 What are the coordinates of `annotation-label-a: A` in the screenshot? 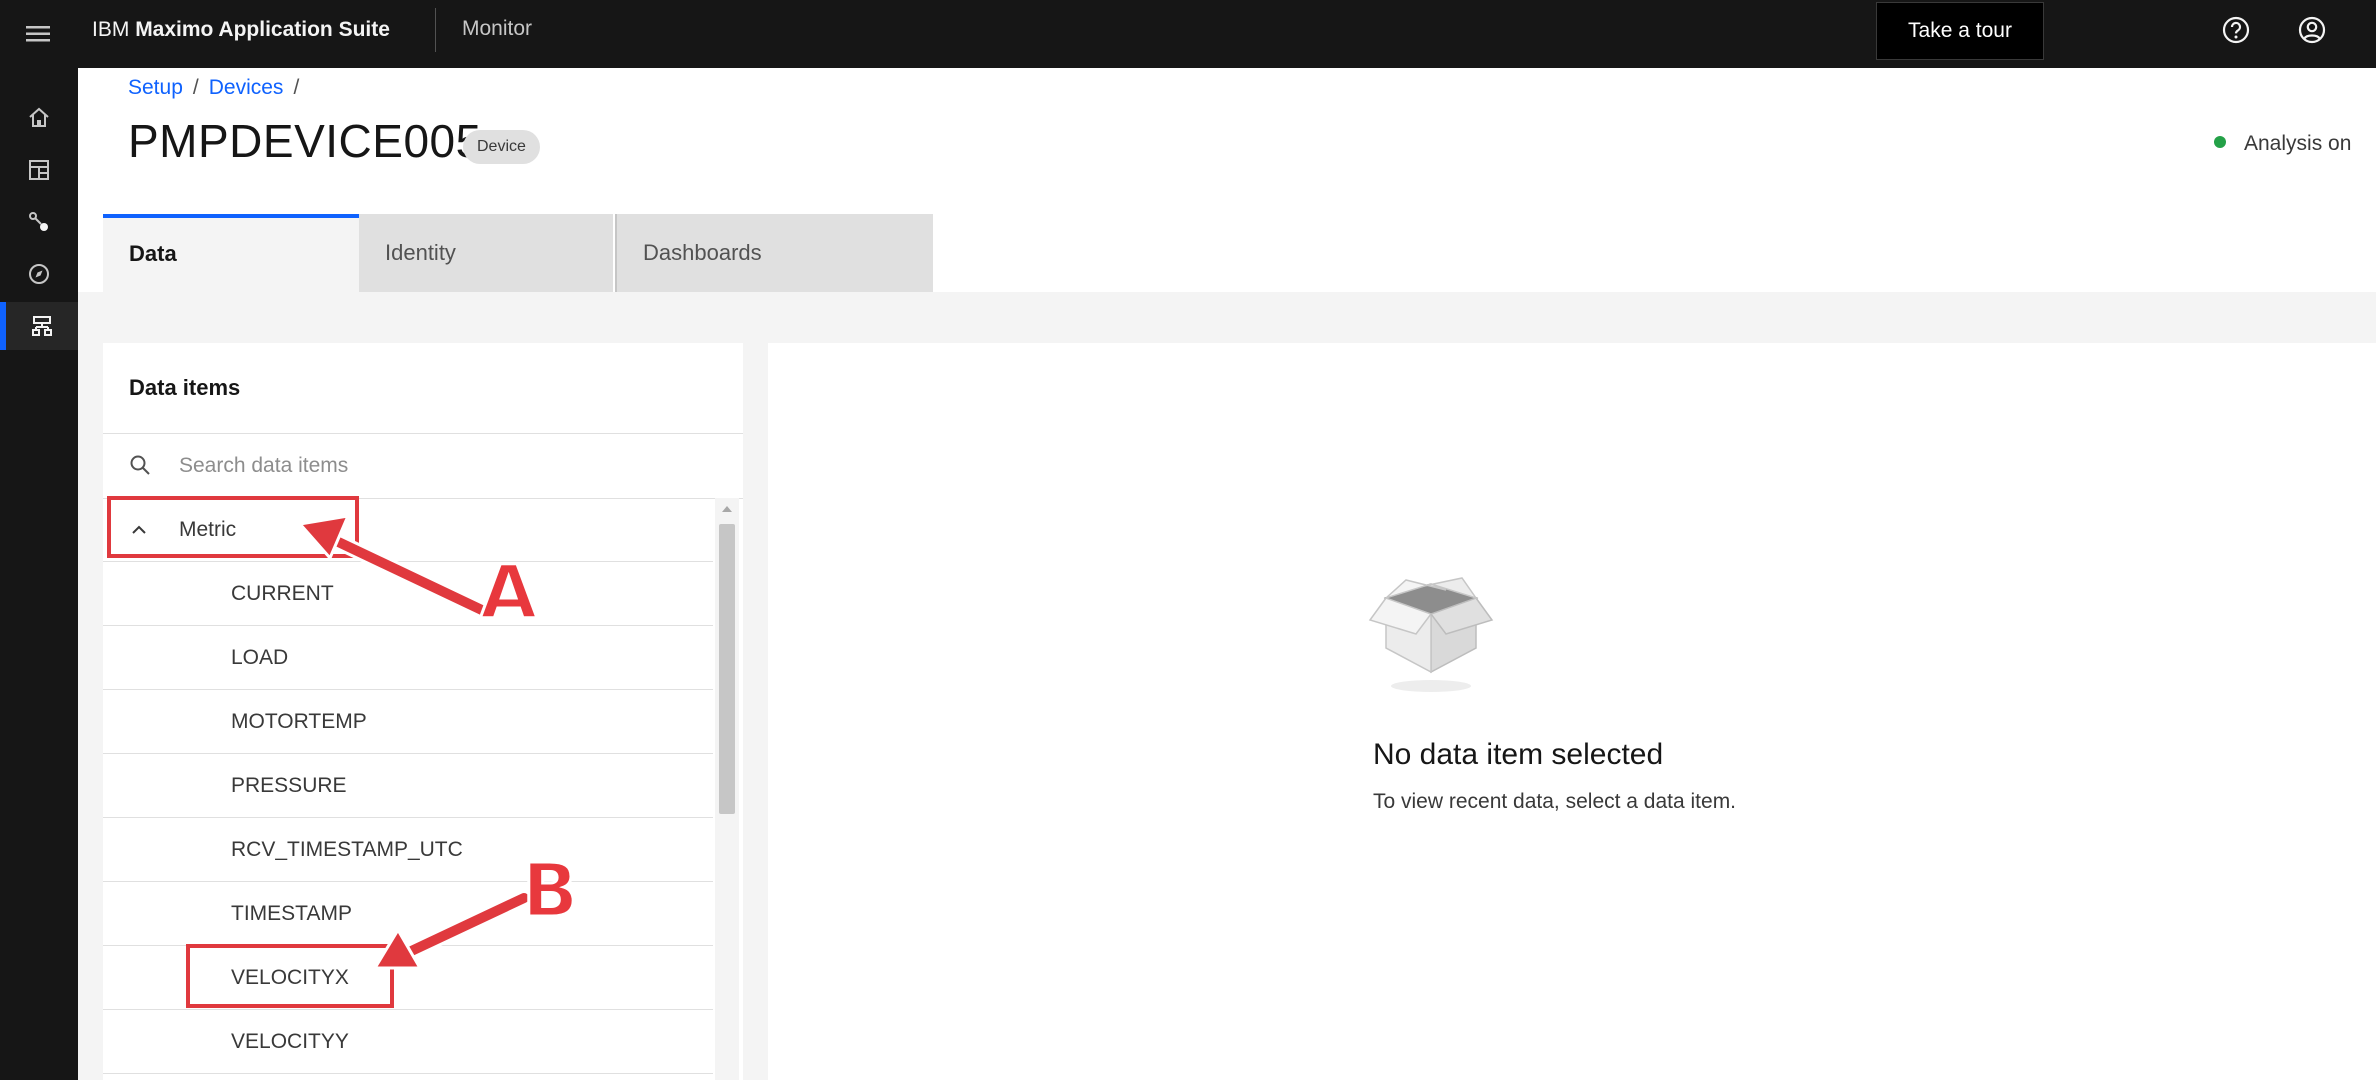 It's located at (508, 593).